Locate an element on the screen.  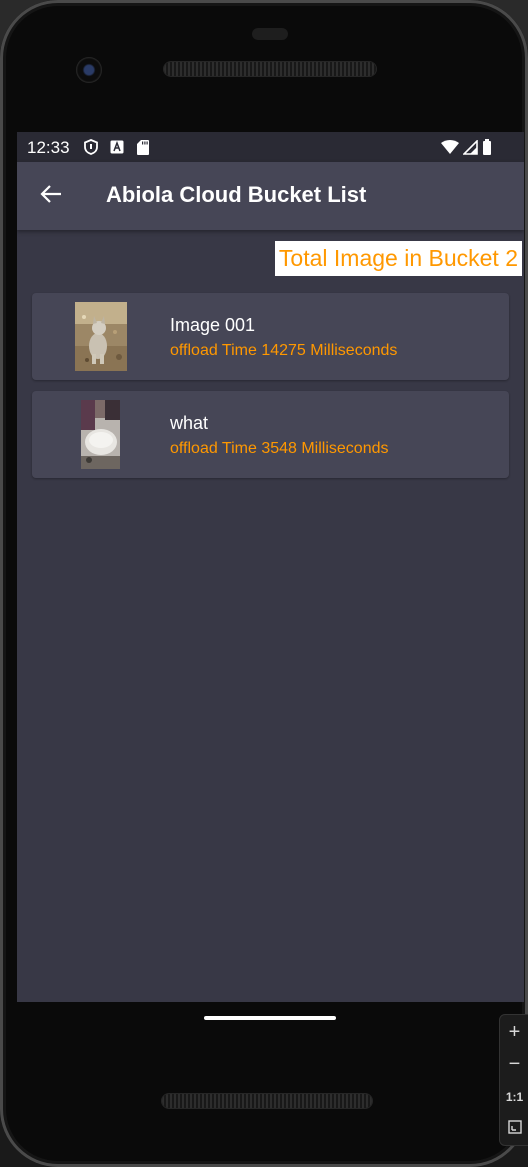
emulator-zoom-panel: + − 1:1 is located at coordinates (513, 1080).